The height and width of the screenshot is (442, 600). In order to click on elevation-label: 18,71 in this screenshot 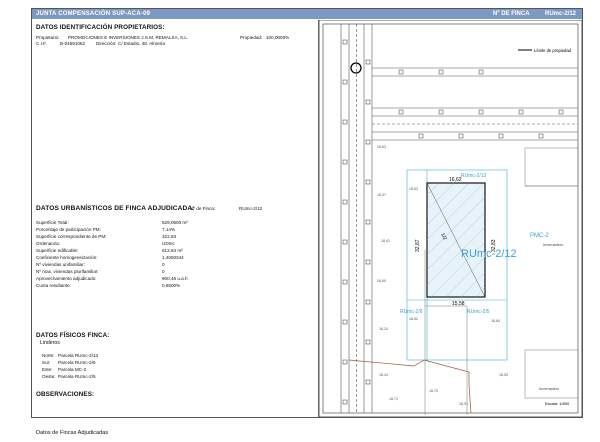, I will do `click(393, 399)`.